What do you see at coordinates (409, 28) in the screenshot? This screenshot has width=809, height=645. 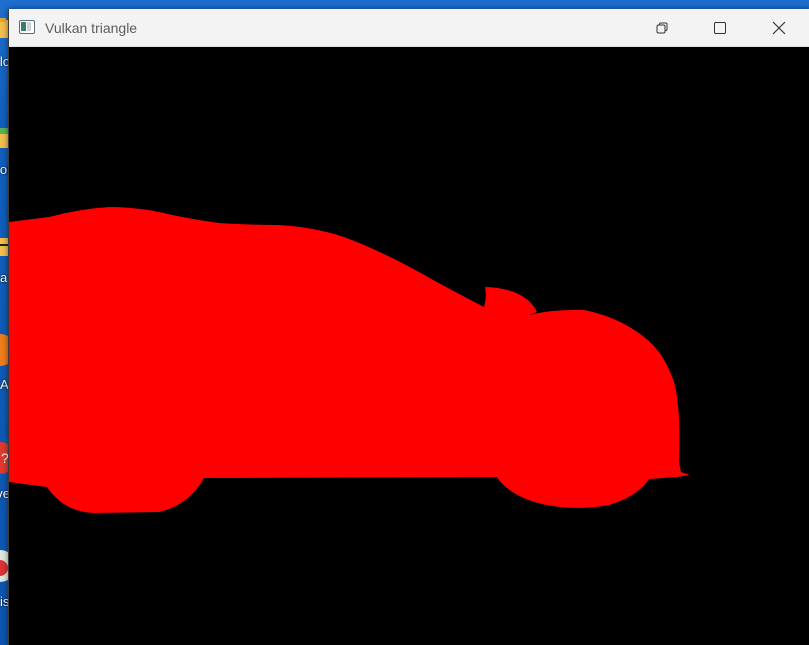 I see `title-bar: Vulkan triangle` at bounding box center [409, 28].